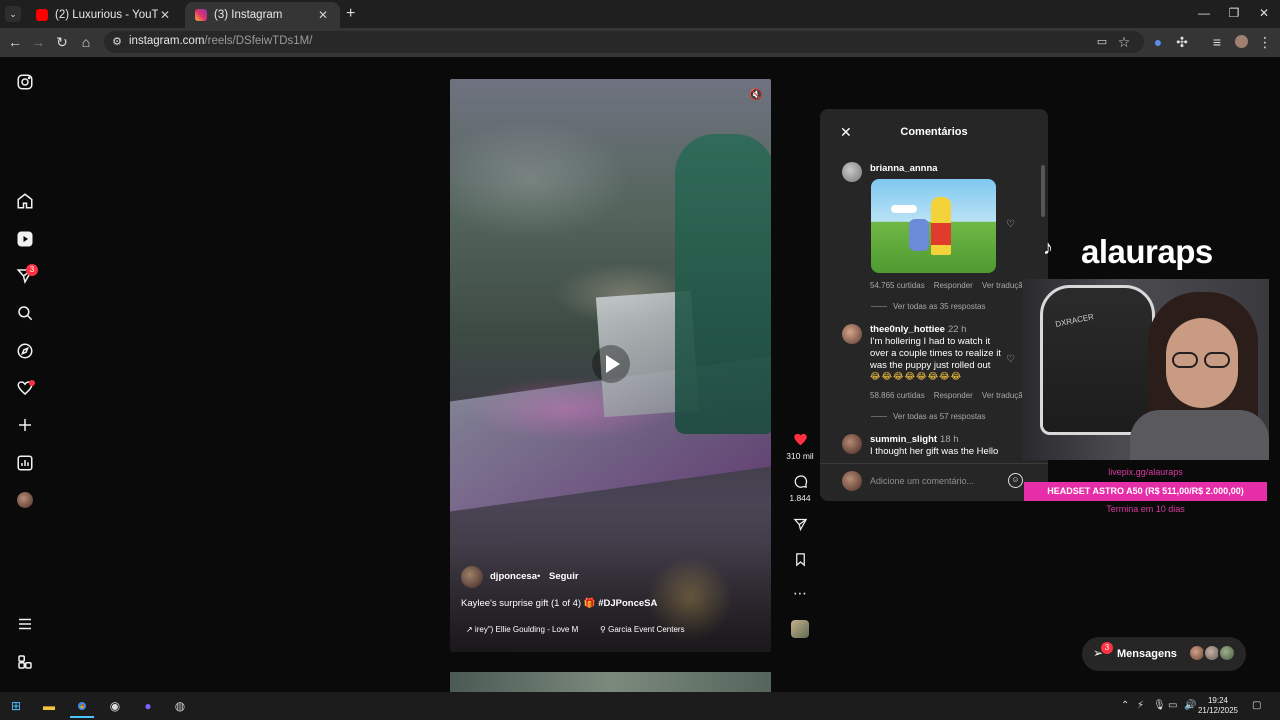  I want to click on file-explorer-icon: ▬, so click(49, 706).